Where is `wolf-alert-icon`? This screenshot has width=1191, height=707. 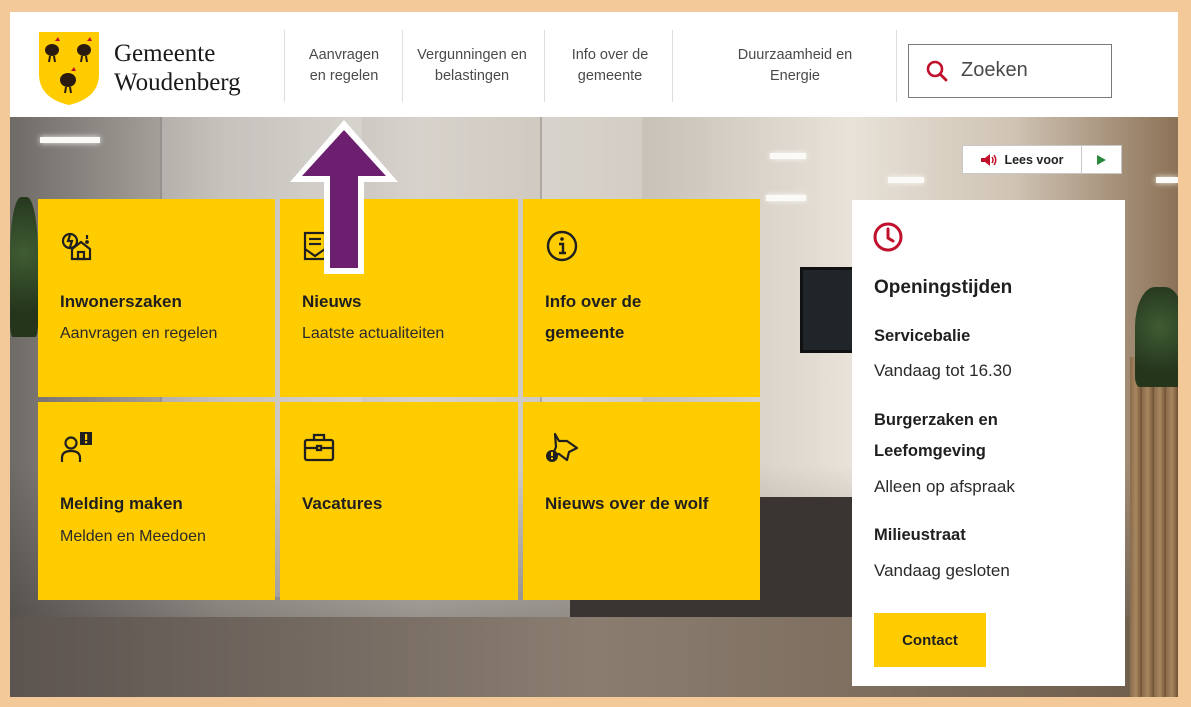
wolf-alert-icon is located at coordinates (562, 447).